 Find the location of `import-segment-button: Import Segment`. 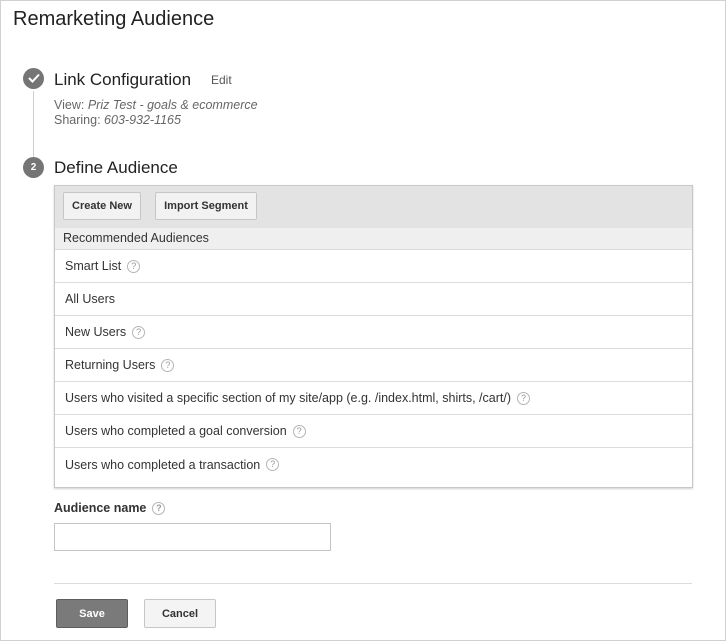

import-segment-button: Import Segment is located at coordinates (206, 206).